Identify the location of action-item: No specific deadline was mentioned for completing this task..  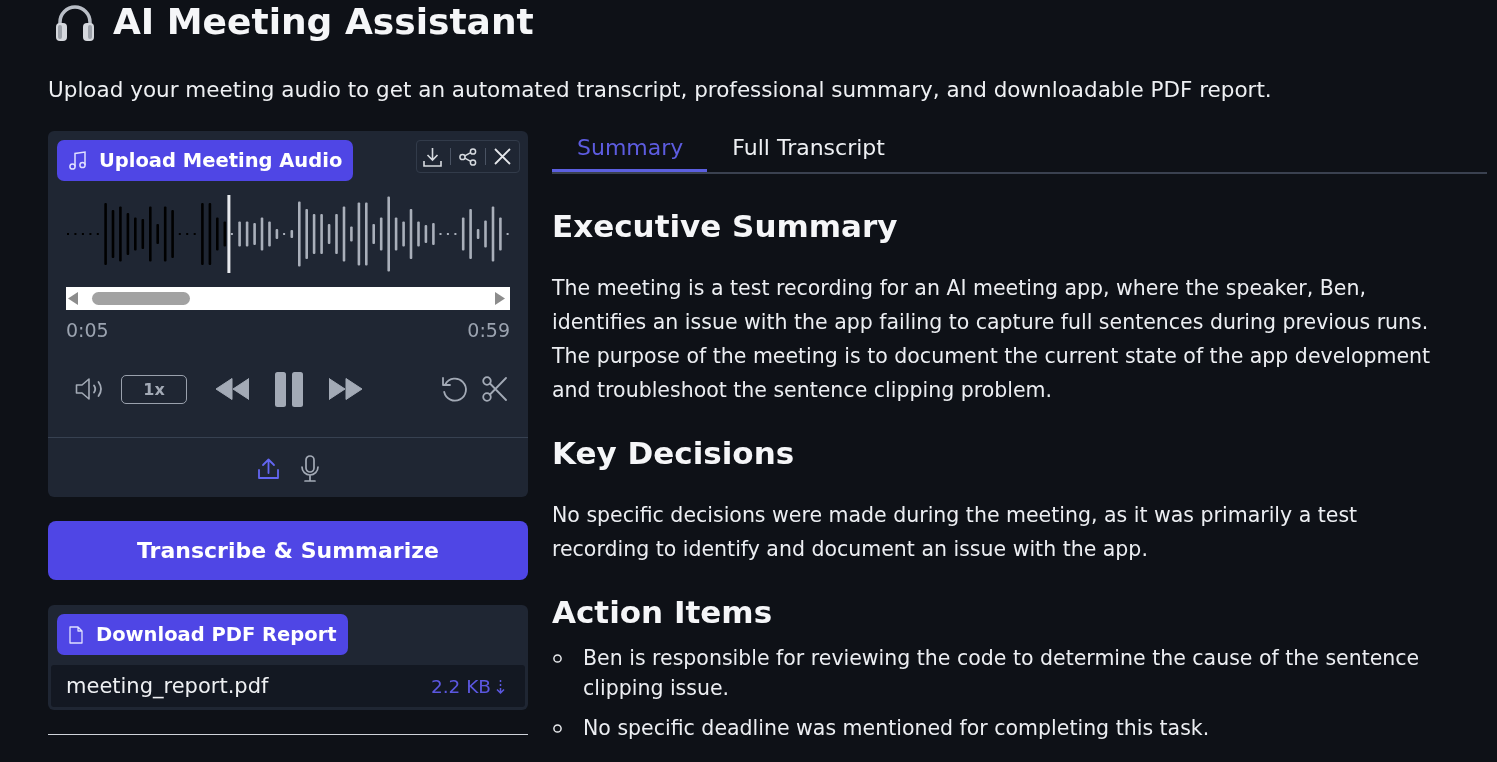
(896, 728).